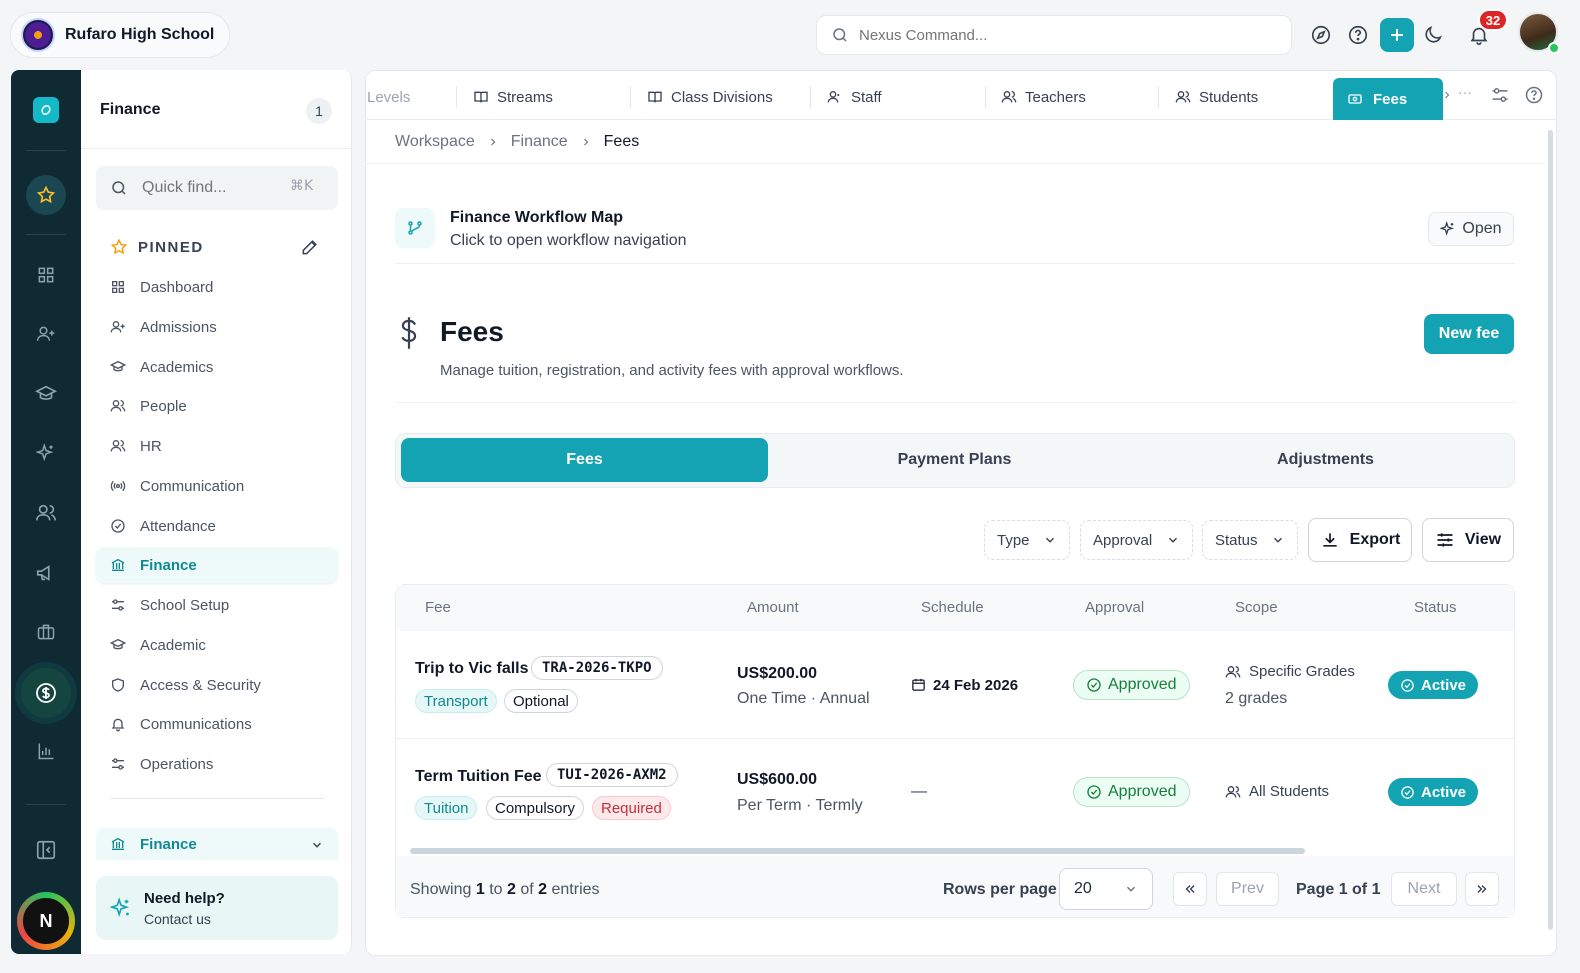 Image resolution: width=1580 pixels, height=973 pixels. I want to click on sidebar-item-academics: Academics, so click(217, 367).